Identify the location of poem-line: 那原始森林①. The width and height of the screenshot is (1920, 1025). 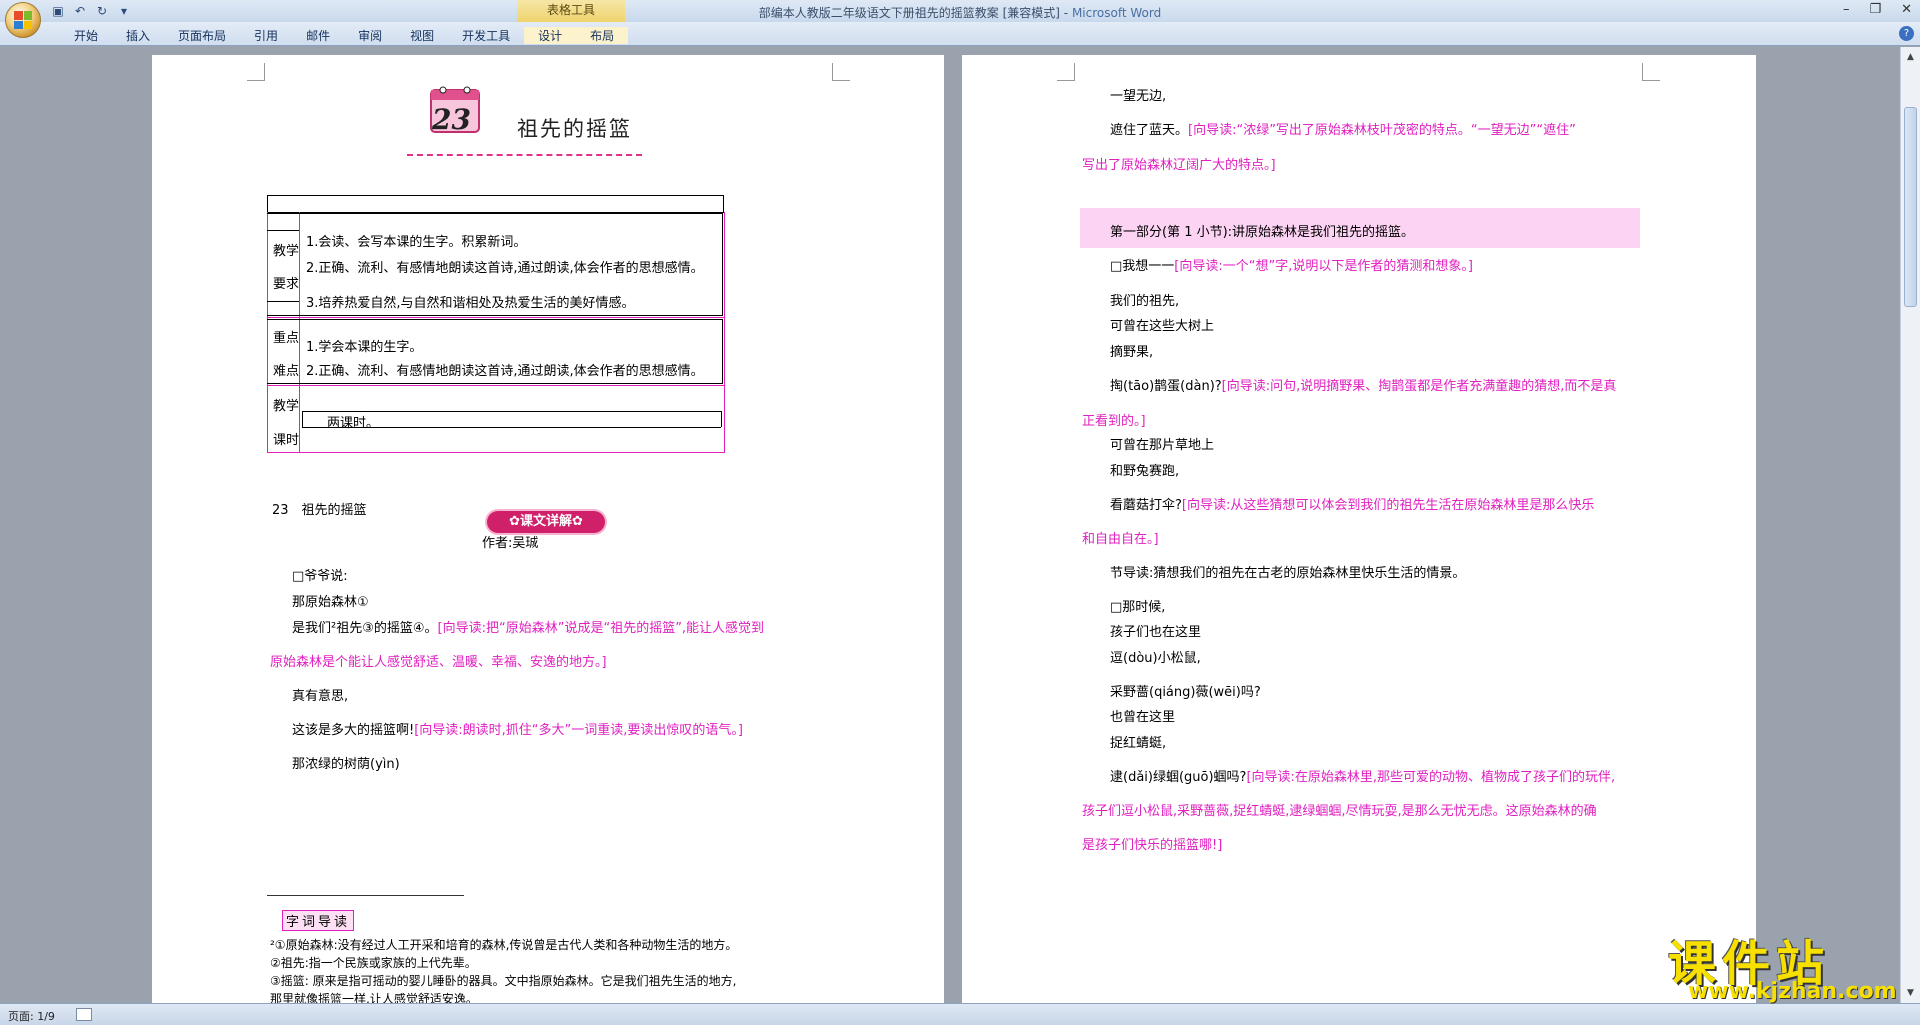
(330, 602).